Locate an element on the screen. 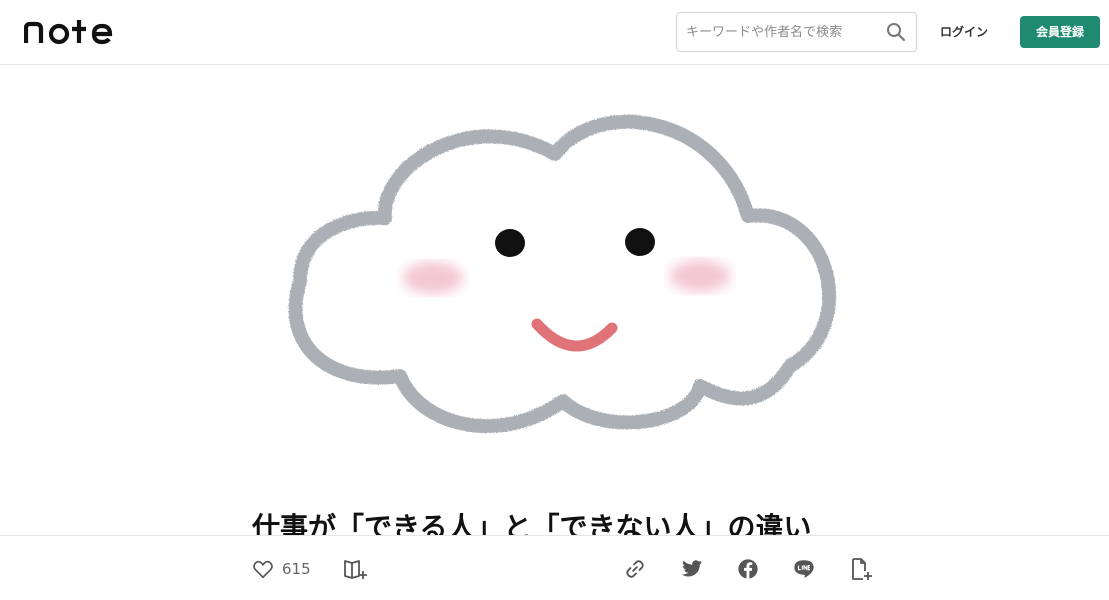 This screenshot has height=600, width=1109. line-icon is located at coordinates (804, 569).